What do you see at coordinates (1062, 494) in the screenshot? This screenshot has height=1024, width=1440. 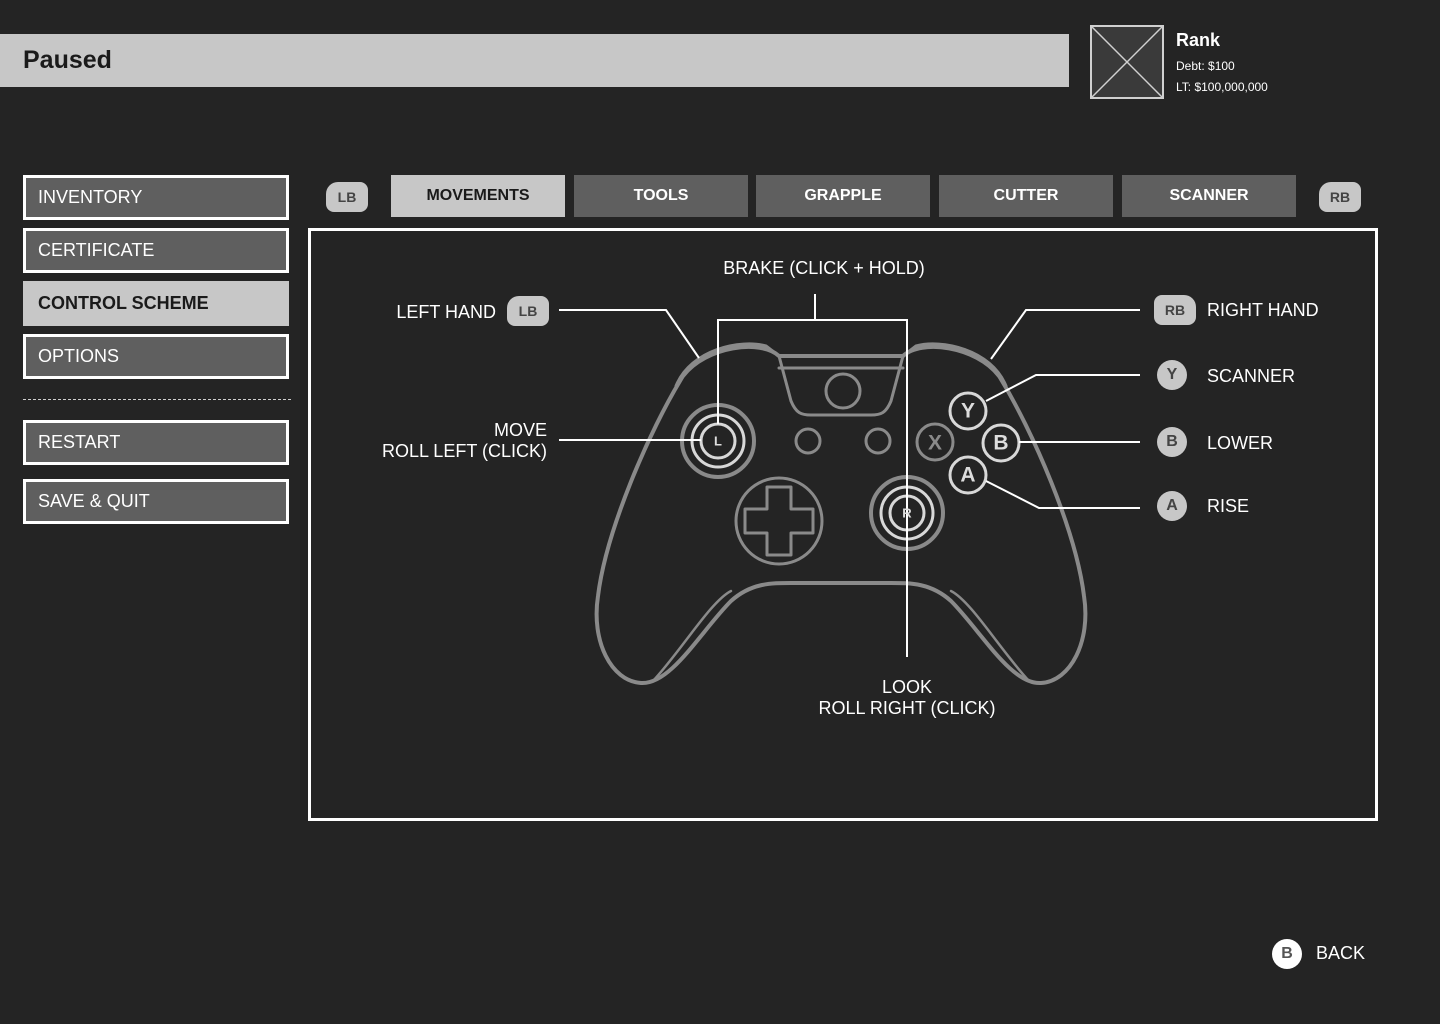 I see `rise-callout` at bounding box center [1062, 494].